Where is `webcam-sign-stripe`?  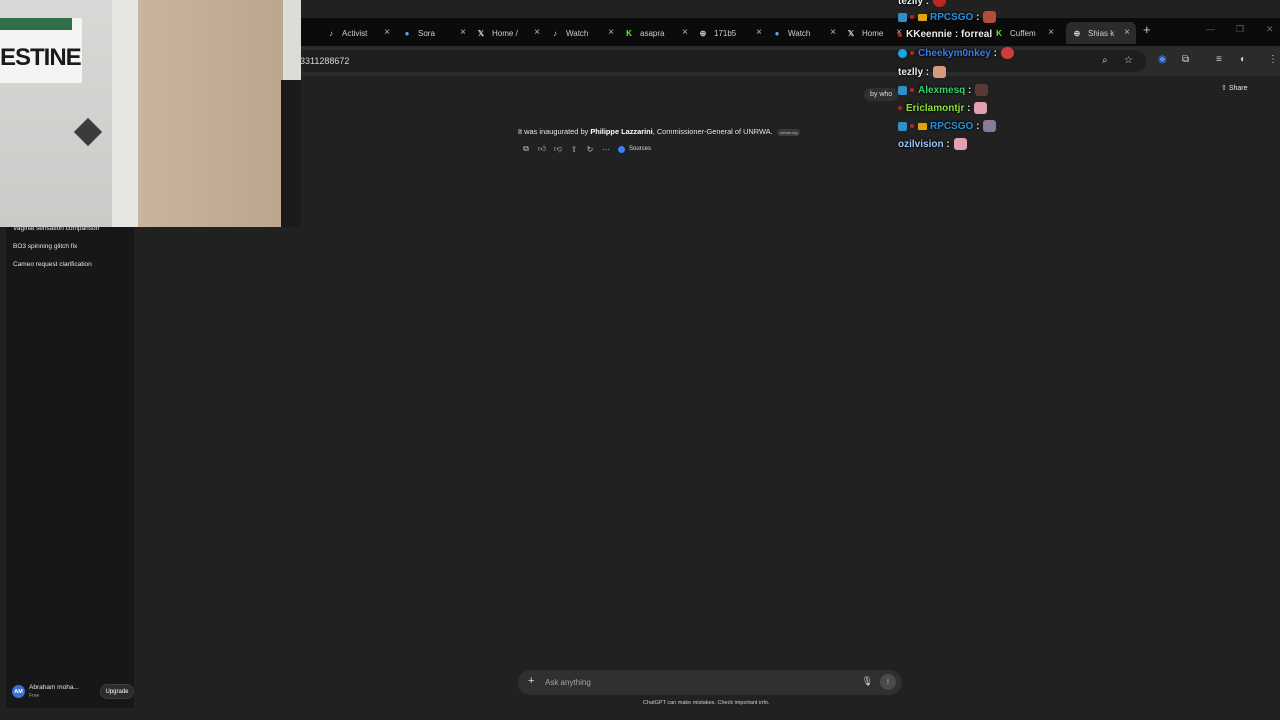 webcam-sign-stripe is located at coordinates (36, 24).